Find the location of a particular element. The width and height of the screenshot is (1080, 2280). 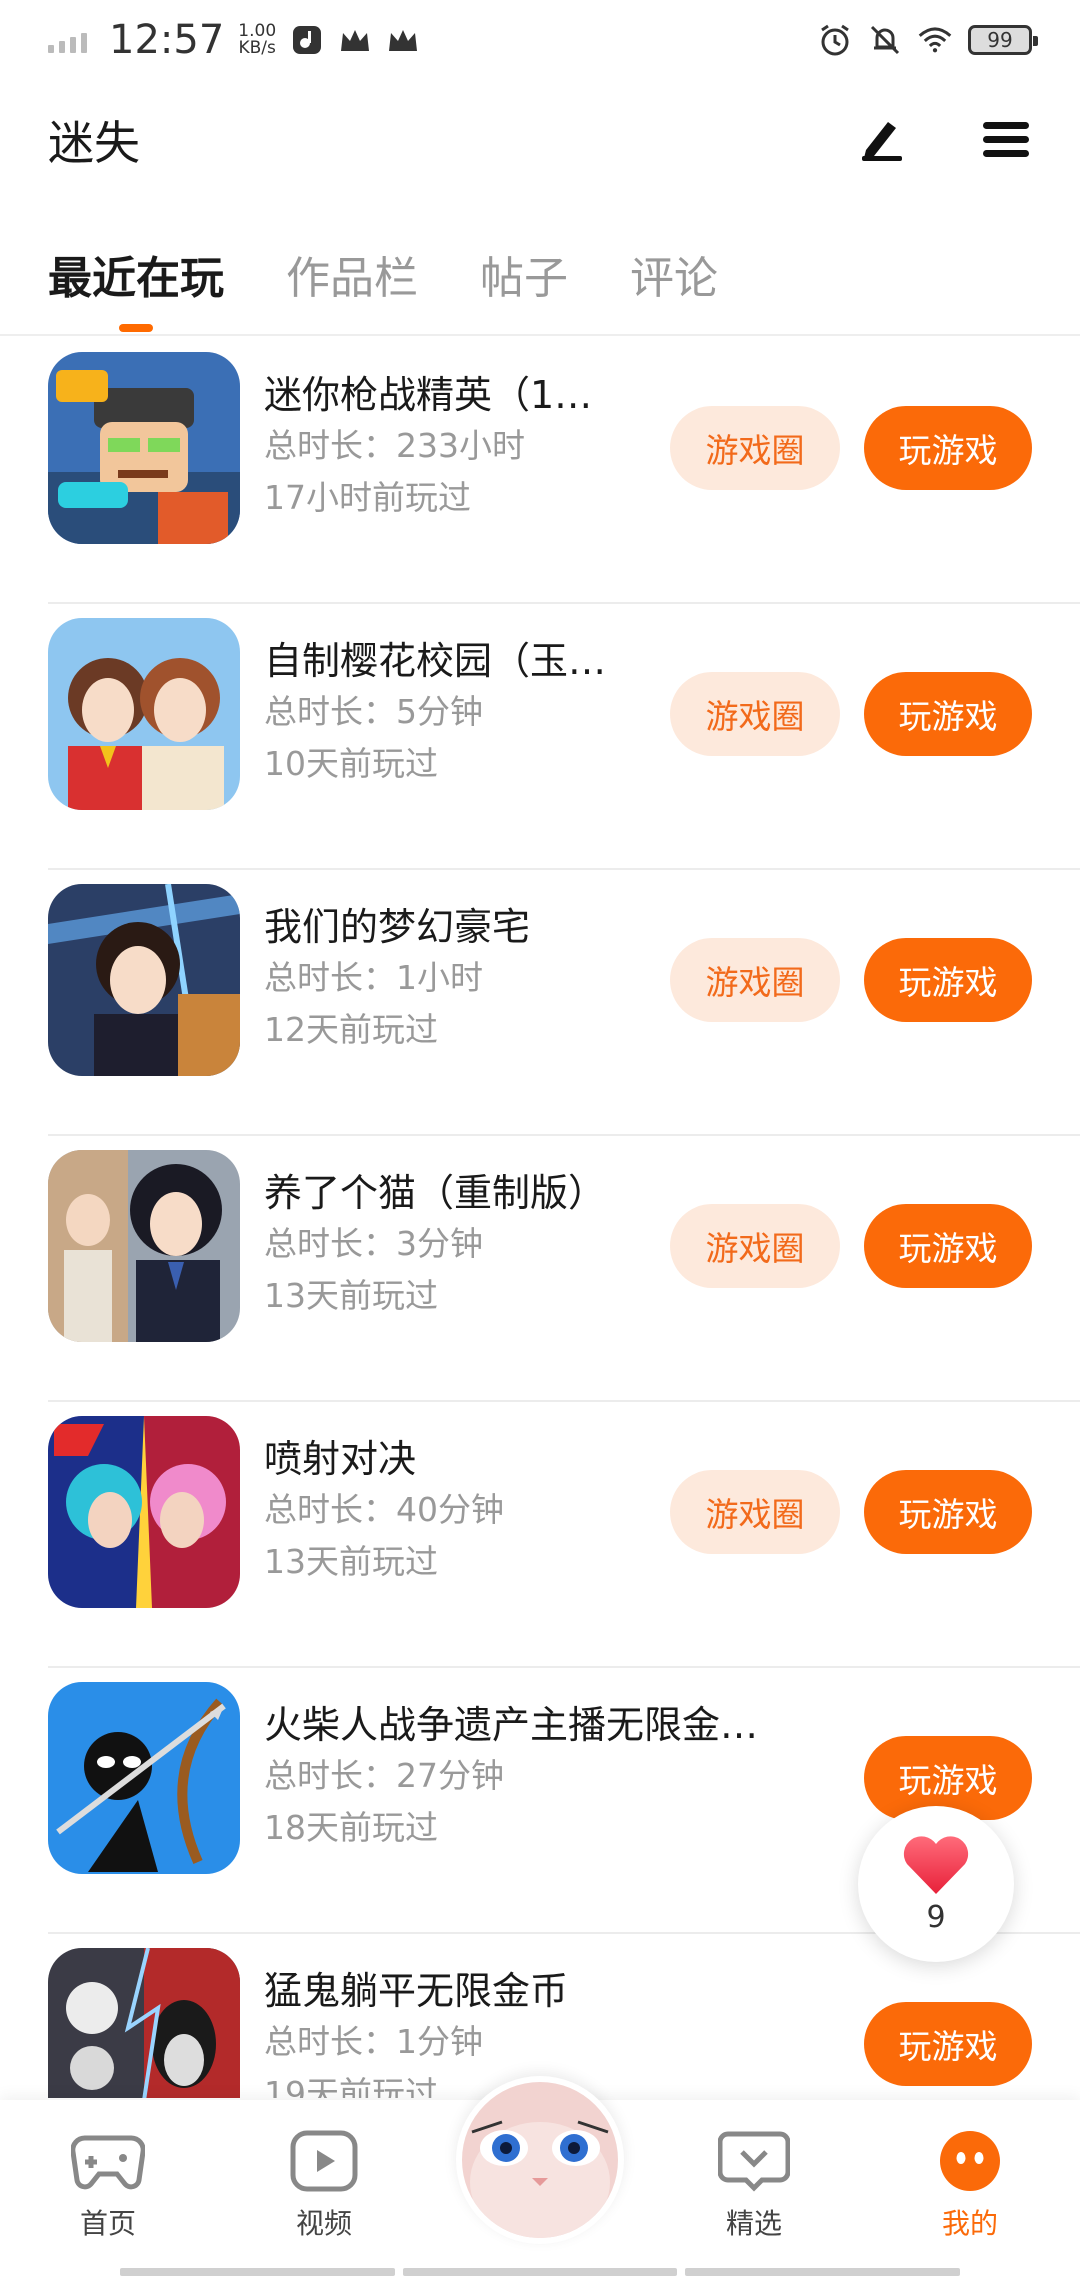

battery-icon: 99 is located at coordinates (1003, 40).